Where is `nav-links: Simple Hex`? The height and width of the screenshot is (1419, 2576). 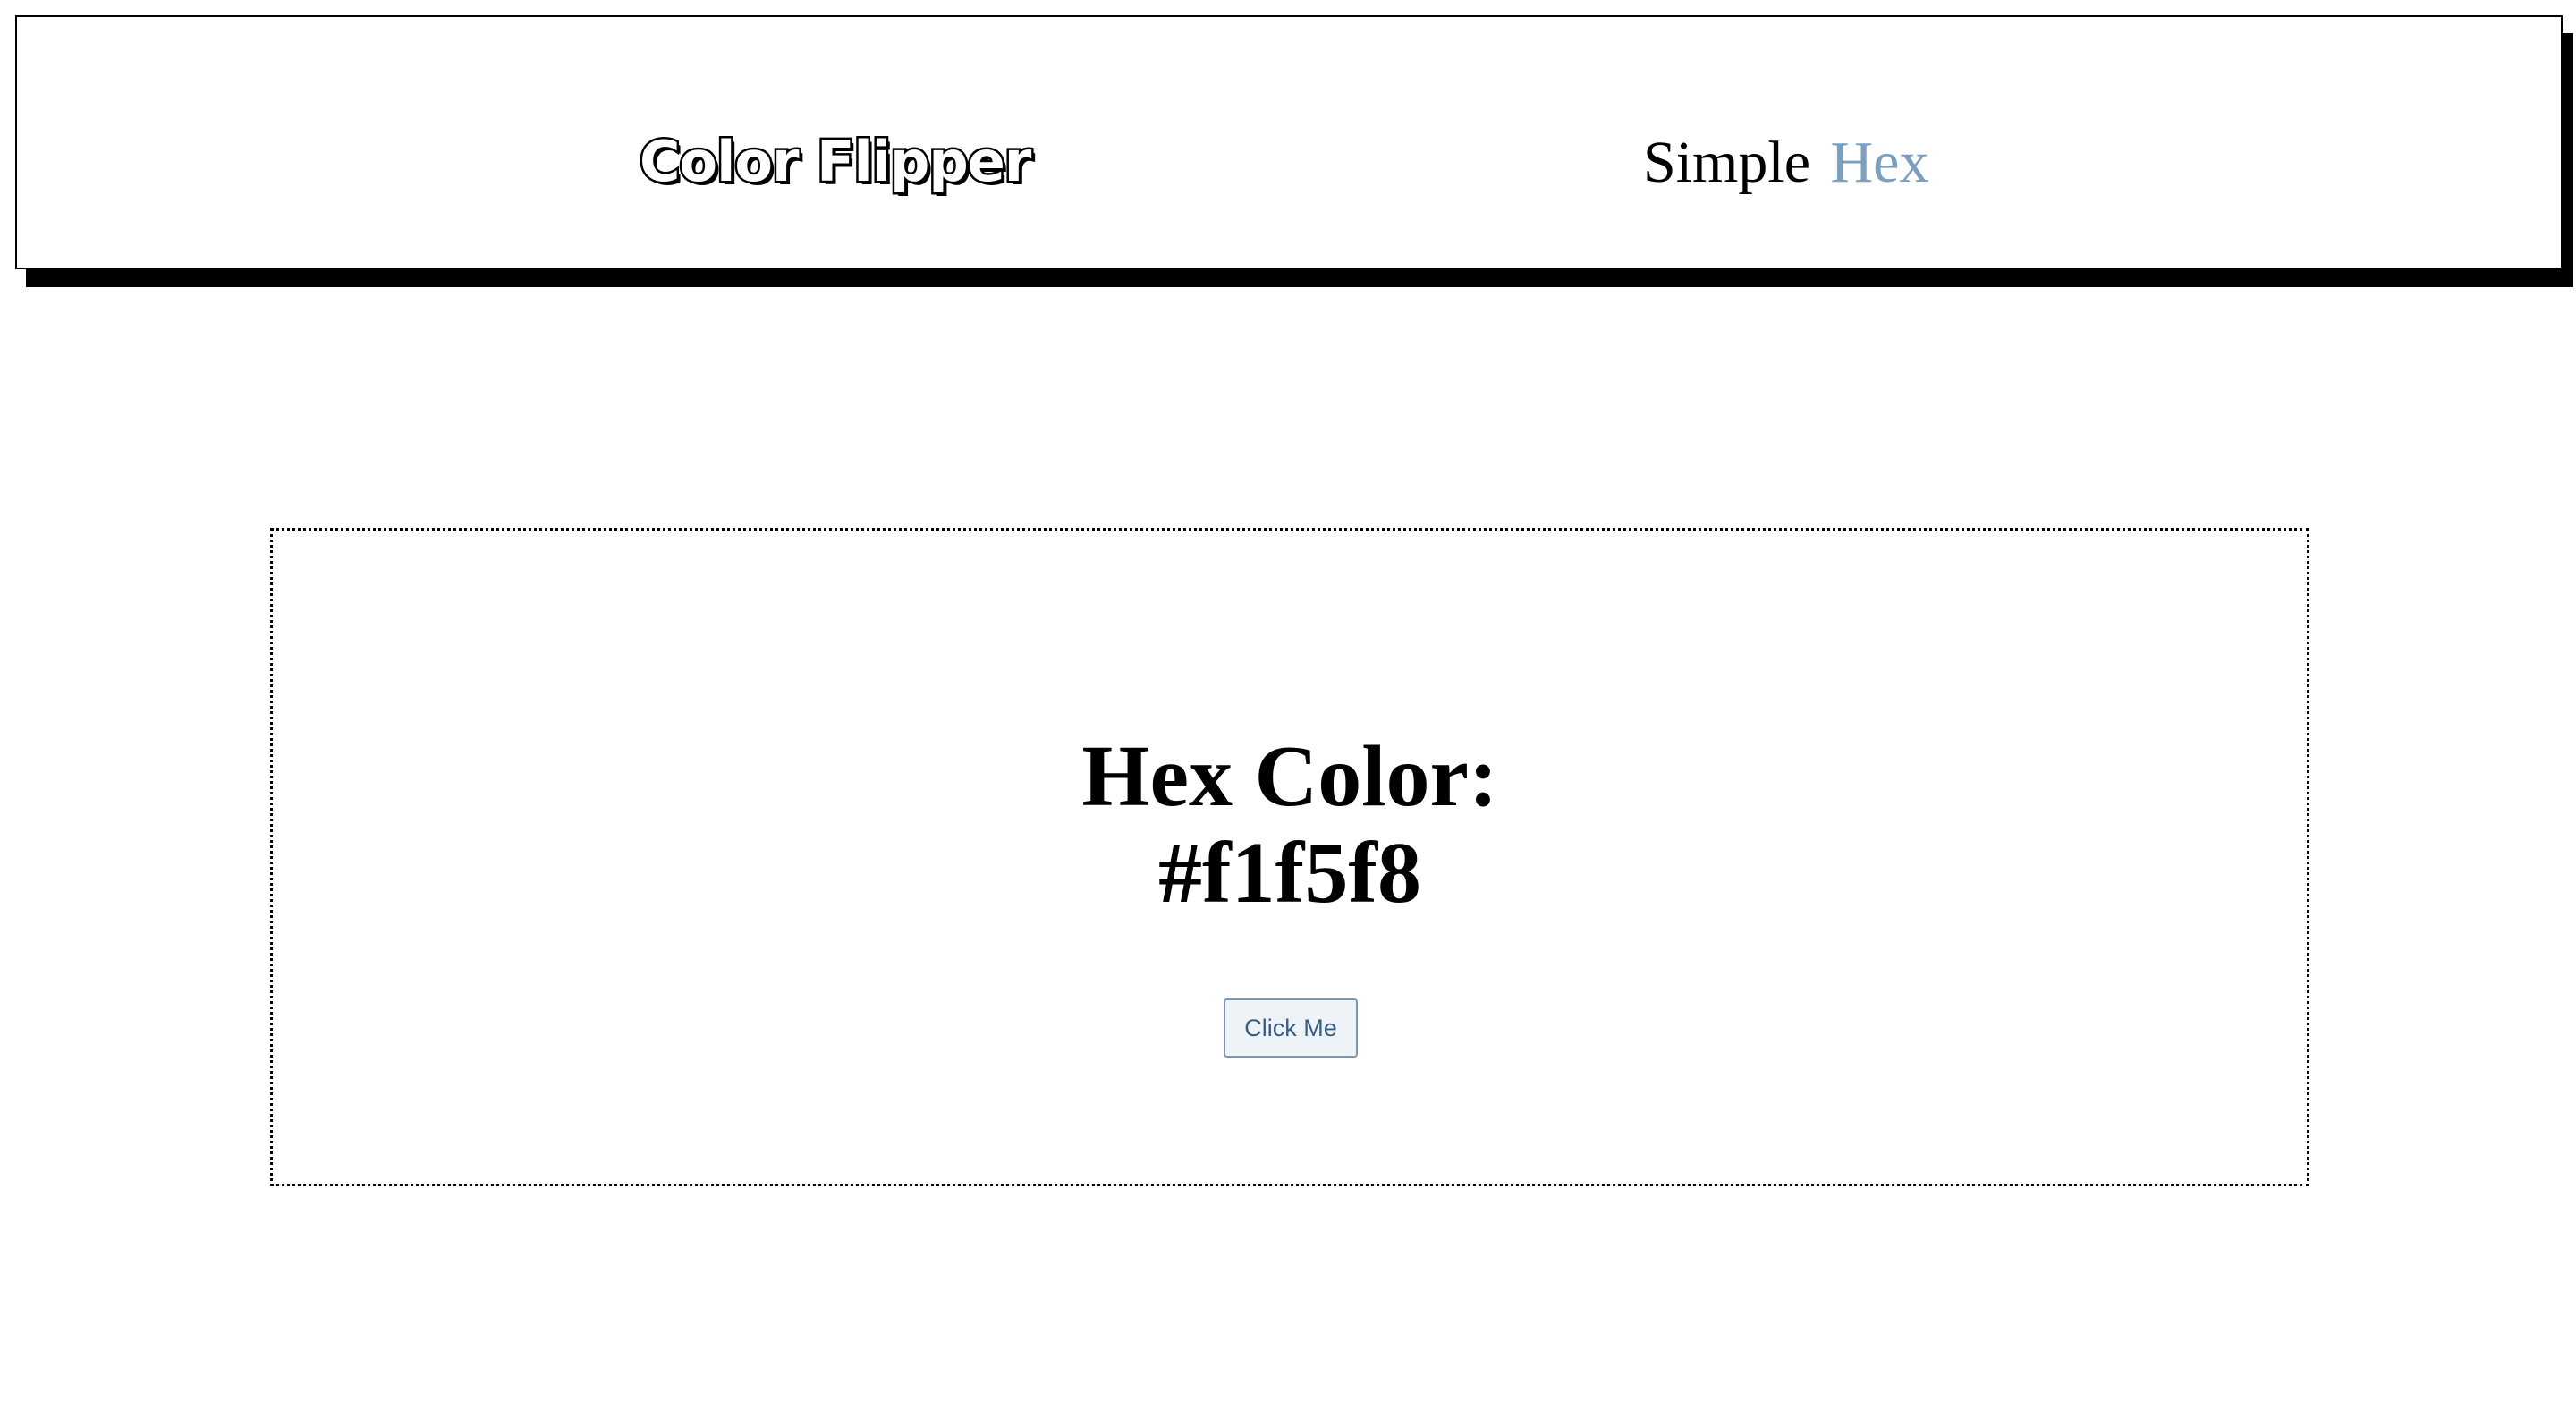 nav-links: Simple Hex is located at coordinates (1785, 163).